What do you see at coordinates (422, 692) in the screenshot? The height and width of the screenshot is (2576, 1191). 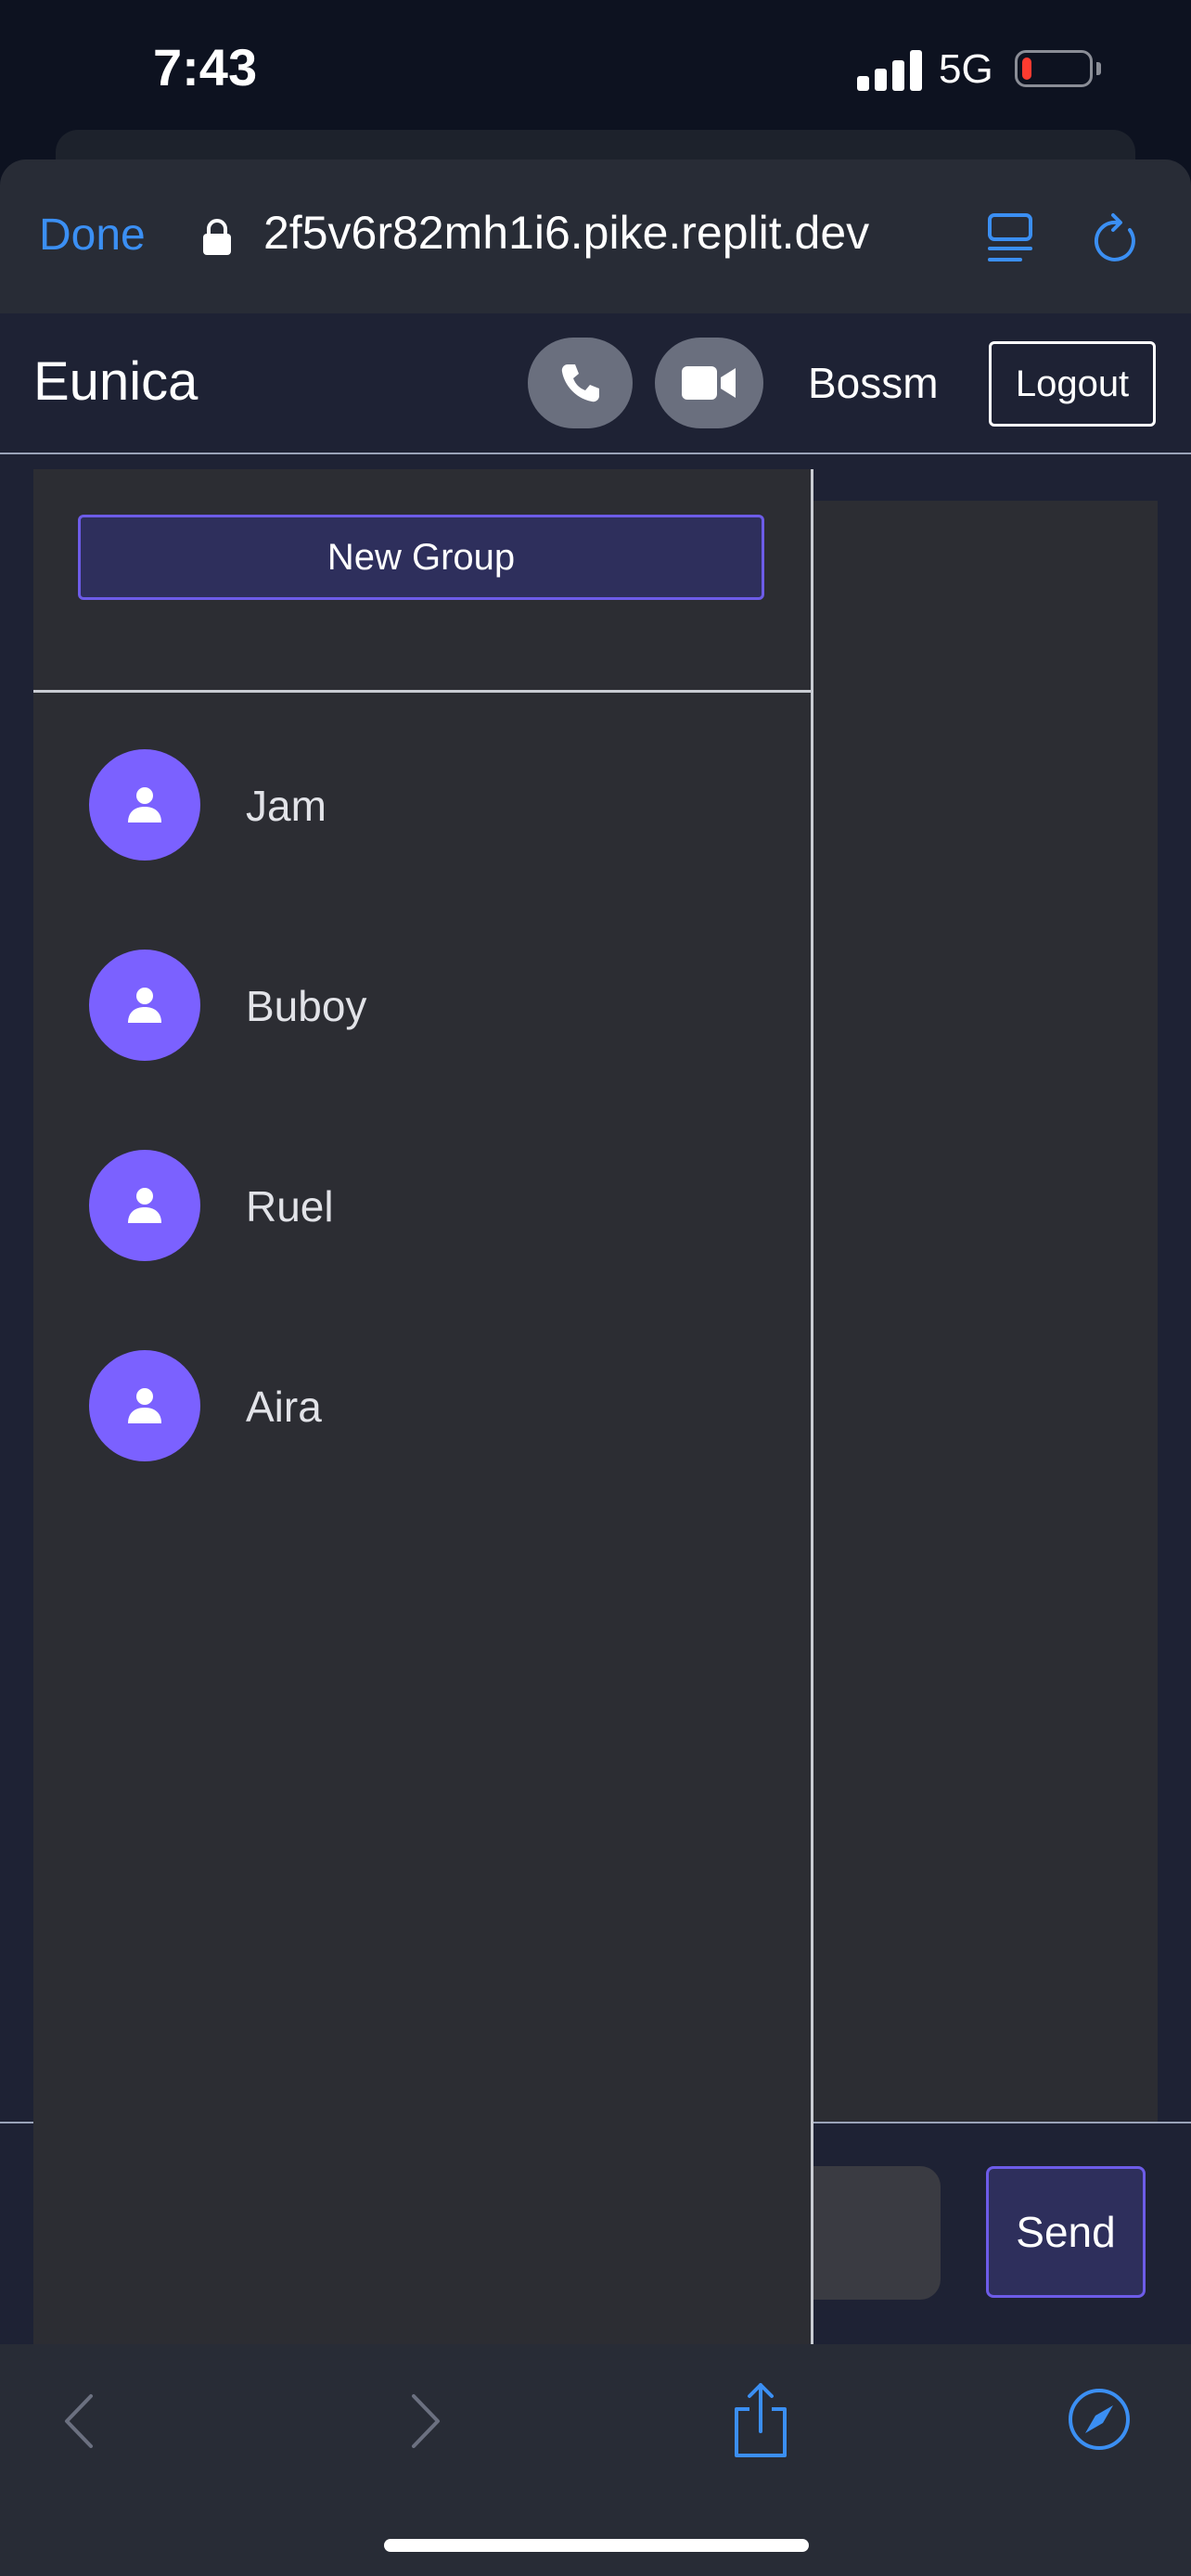 I see `sidebar-divider` at bounding box center [422, 692].